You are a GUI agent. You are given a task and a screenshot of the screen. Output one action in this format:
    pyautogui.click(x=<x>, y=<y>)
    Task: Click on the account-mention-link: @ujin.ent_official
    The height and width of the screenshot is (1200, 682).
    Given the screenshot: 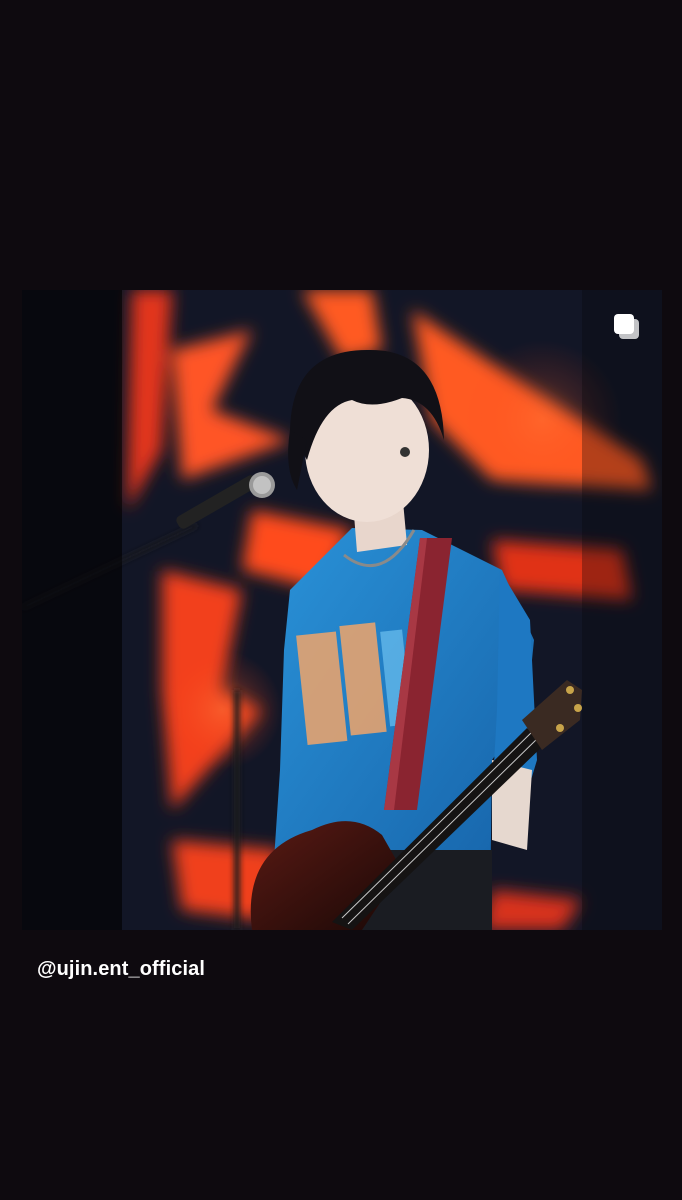 What is the action you would take?
    pyautogui.click(x=121, y=969)
    